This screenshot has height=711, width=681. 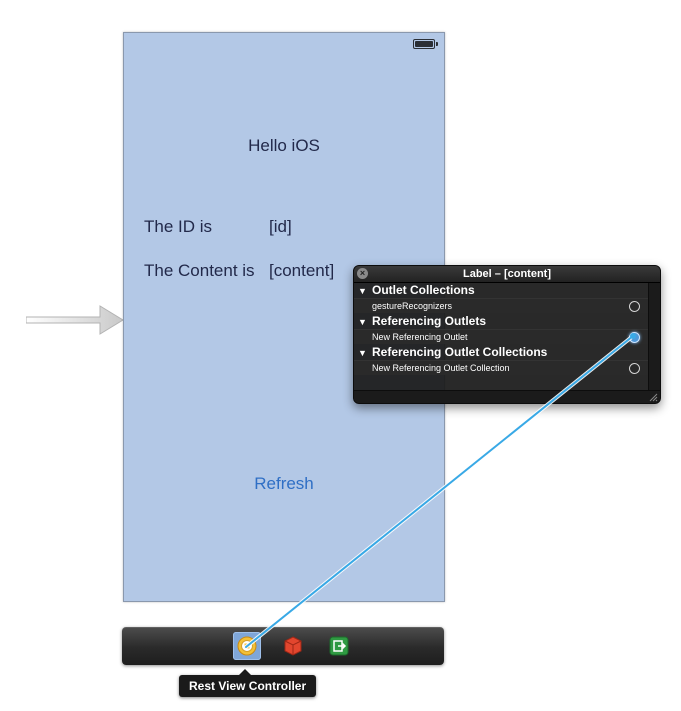 I want to click on section-referencing-outlet-collections: ▼ Referencing Outlet Collections, so click(x=503, y=352).